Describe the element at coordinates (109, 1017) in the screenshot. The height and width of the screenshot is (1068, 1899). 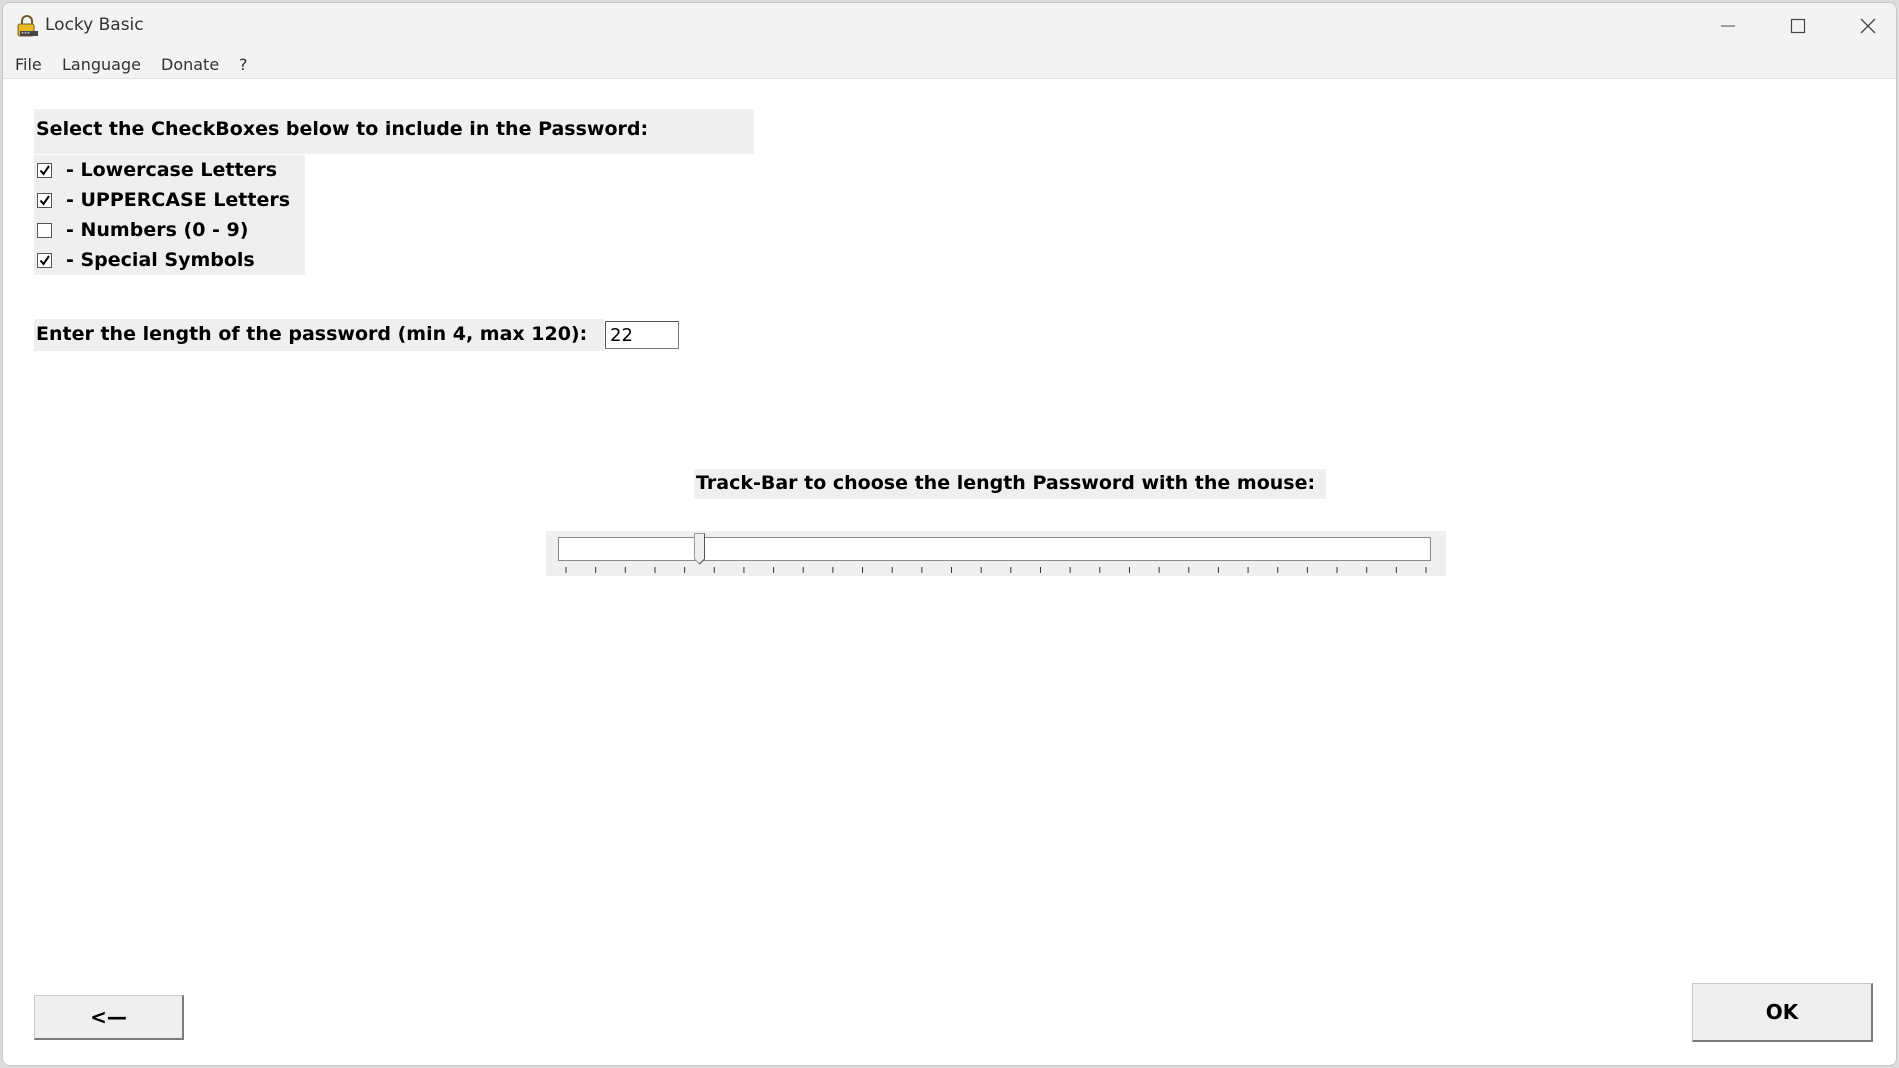
I see `back-button: <—` at that location.